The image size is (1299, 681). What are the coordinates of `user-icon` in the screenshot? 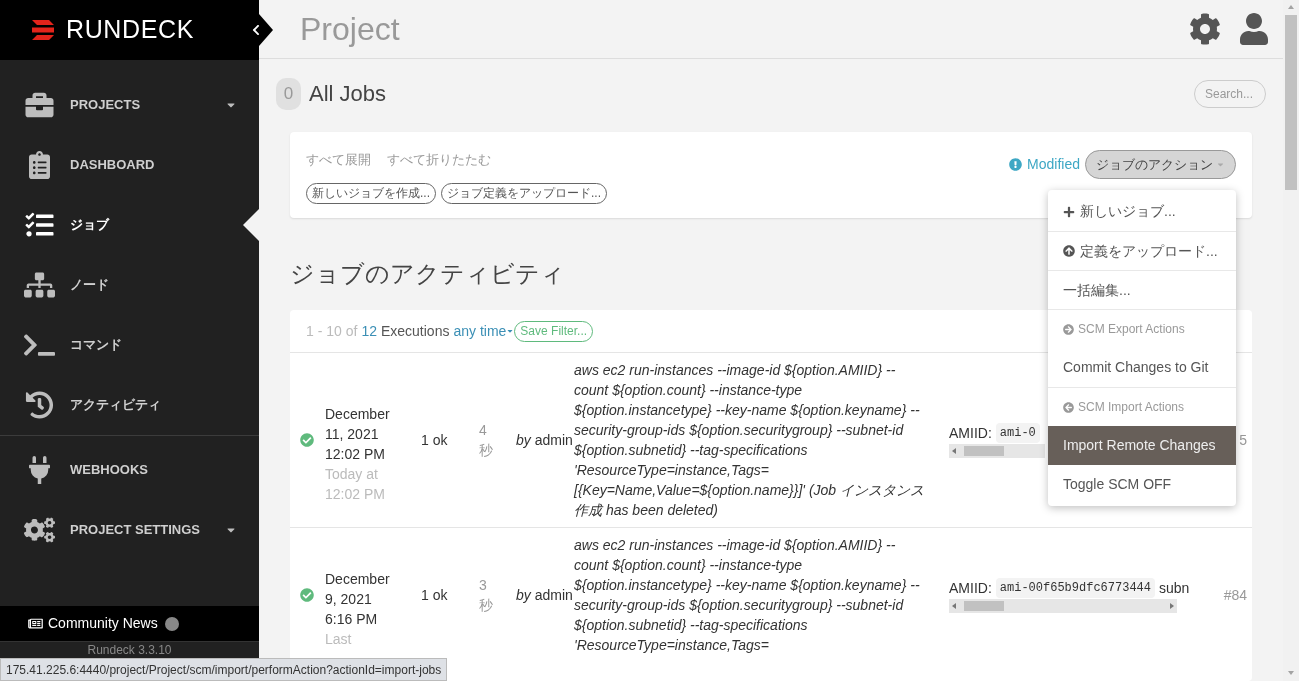 It's located at (1254, 29).